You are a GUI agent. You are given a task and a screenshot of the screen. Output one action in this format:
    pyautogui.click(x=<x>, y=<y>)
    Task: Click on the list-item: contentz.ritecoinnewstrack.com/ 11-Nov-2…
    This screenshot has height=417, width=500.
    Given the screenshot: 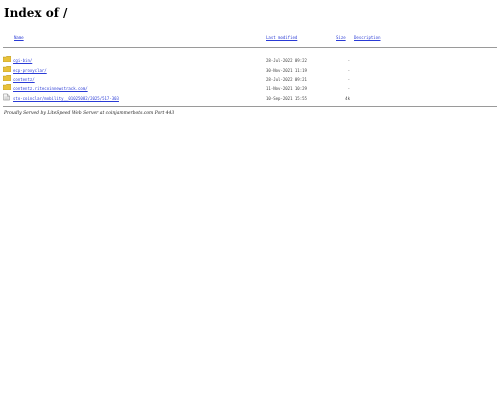 What is the action you would take?
    pyautogui.click(x=250, y=88)
    